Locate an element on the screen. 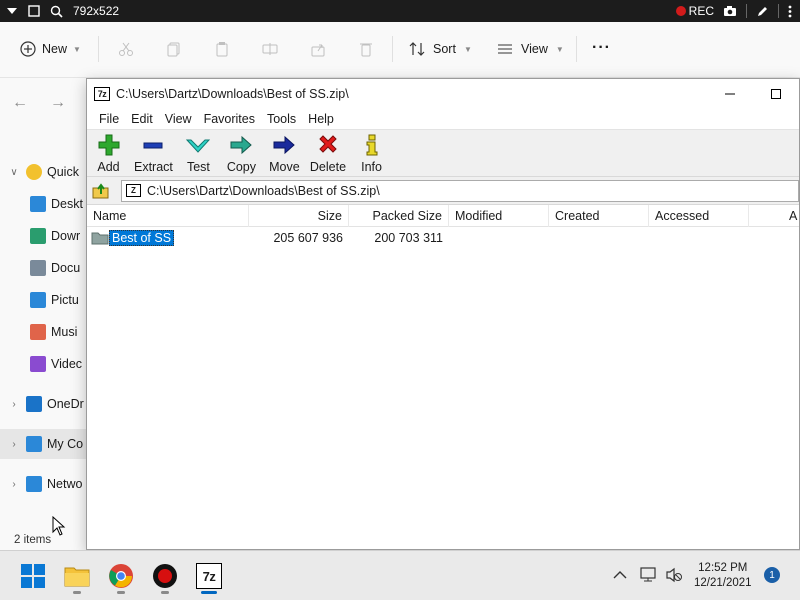 The height and width of the screenshot is (600, 800). file-row-packed-size: 200 703 311 is located at coordinates (408, 238).